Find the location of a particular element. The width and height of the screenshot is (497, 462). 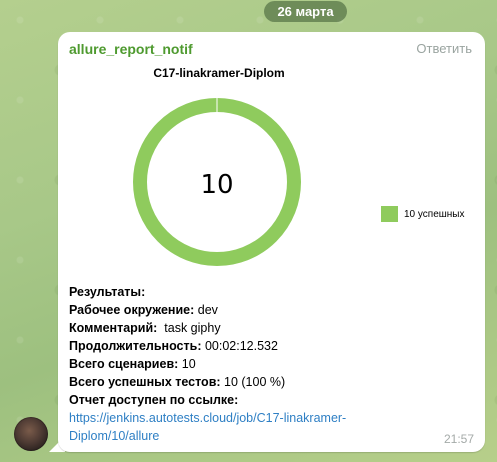

environment-line: Рабочее окружение: dev is located at coordinates (143, 310).